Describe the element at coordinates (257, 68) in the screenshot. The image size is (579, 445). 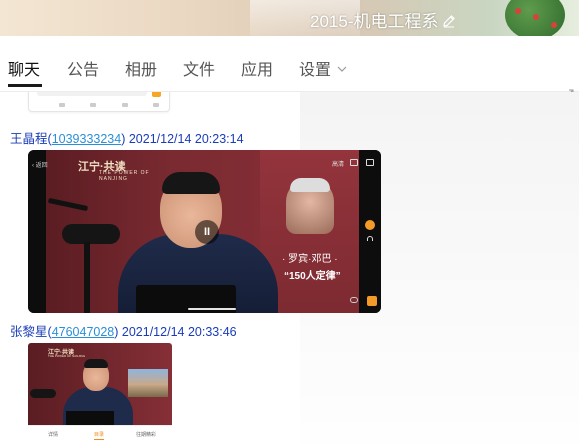
I see `tab-apps: 应用` at that location.